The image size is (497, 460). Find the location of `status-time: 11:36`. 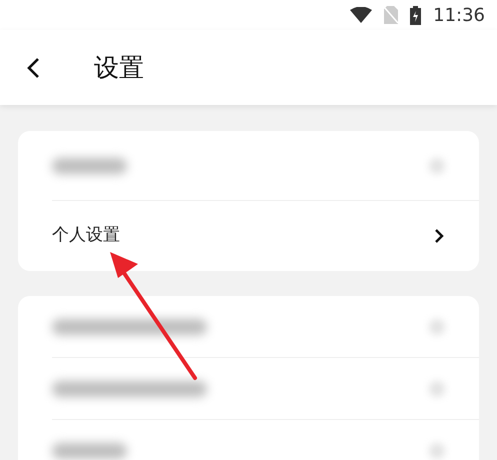

status-time: 11:36 is located at coordinates (459, 16).